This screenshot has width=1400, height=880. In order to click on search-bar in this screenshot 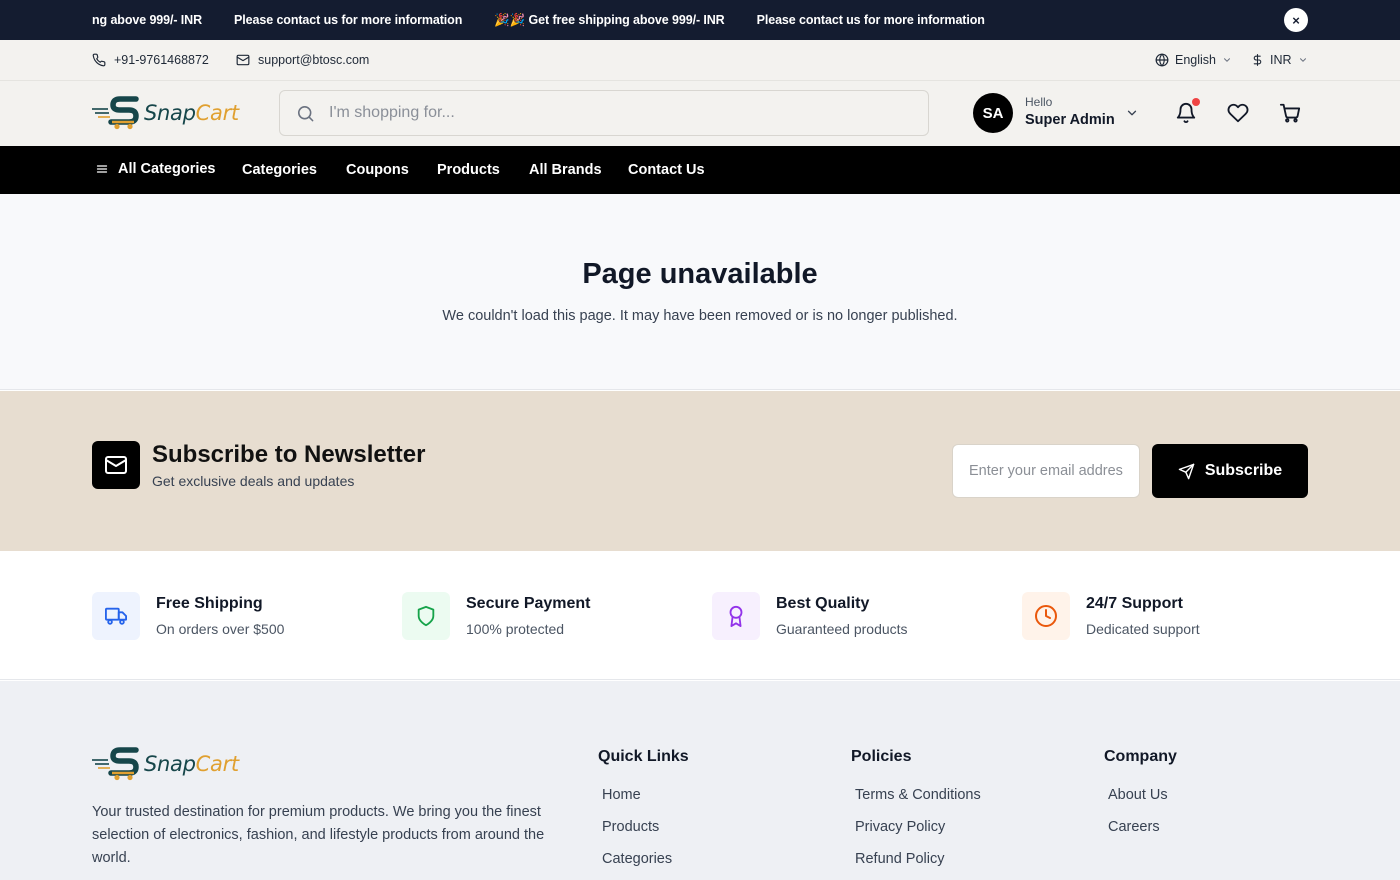, I will do `click(604, 113)`.